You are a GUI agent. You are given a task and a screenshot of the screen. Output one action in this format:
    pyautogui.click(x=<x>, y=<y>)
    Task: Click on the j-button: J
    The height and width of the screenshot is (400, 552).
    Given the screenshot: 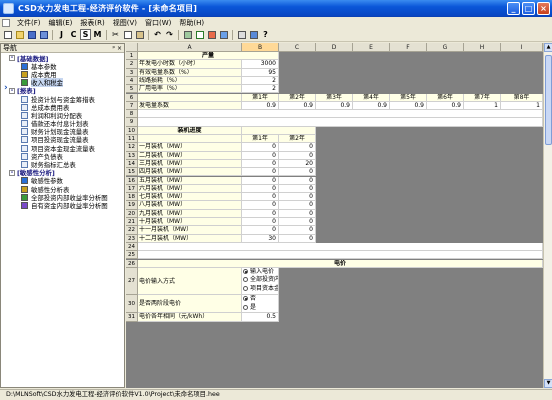 What is the action you would take?
    pyautogui.click(x=61, y=34)
    